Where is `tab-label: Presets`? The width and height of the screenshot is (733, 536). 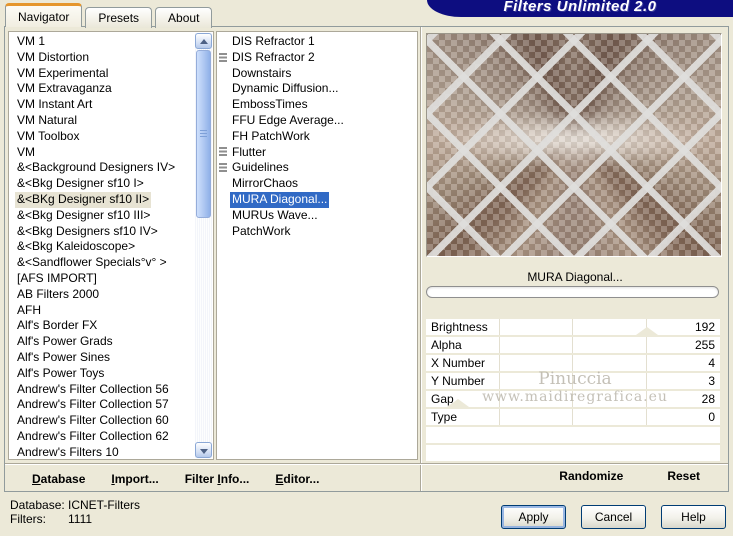
tab-label: Presets is located at coordinates (119, 18).